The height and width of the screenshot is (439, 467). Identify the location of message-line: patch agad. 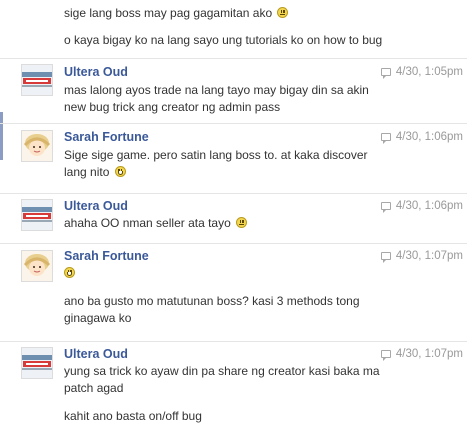
(94, 388).